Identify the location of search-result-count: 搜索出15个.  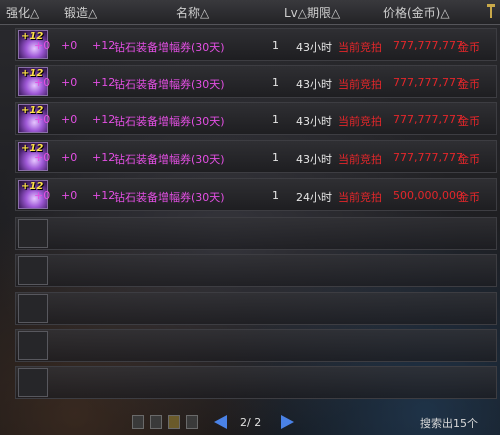
(449, 423).